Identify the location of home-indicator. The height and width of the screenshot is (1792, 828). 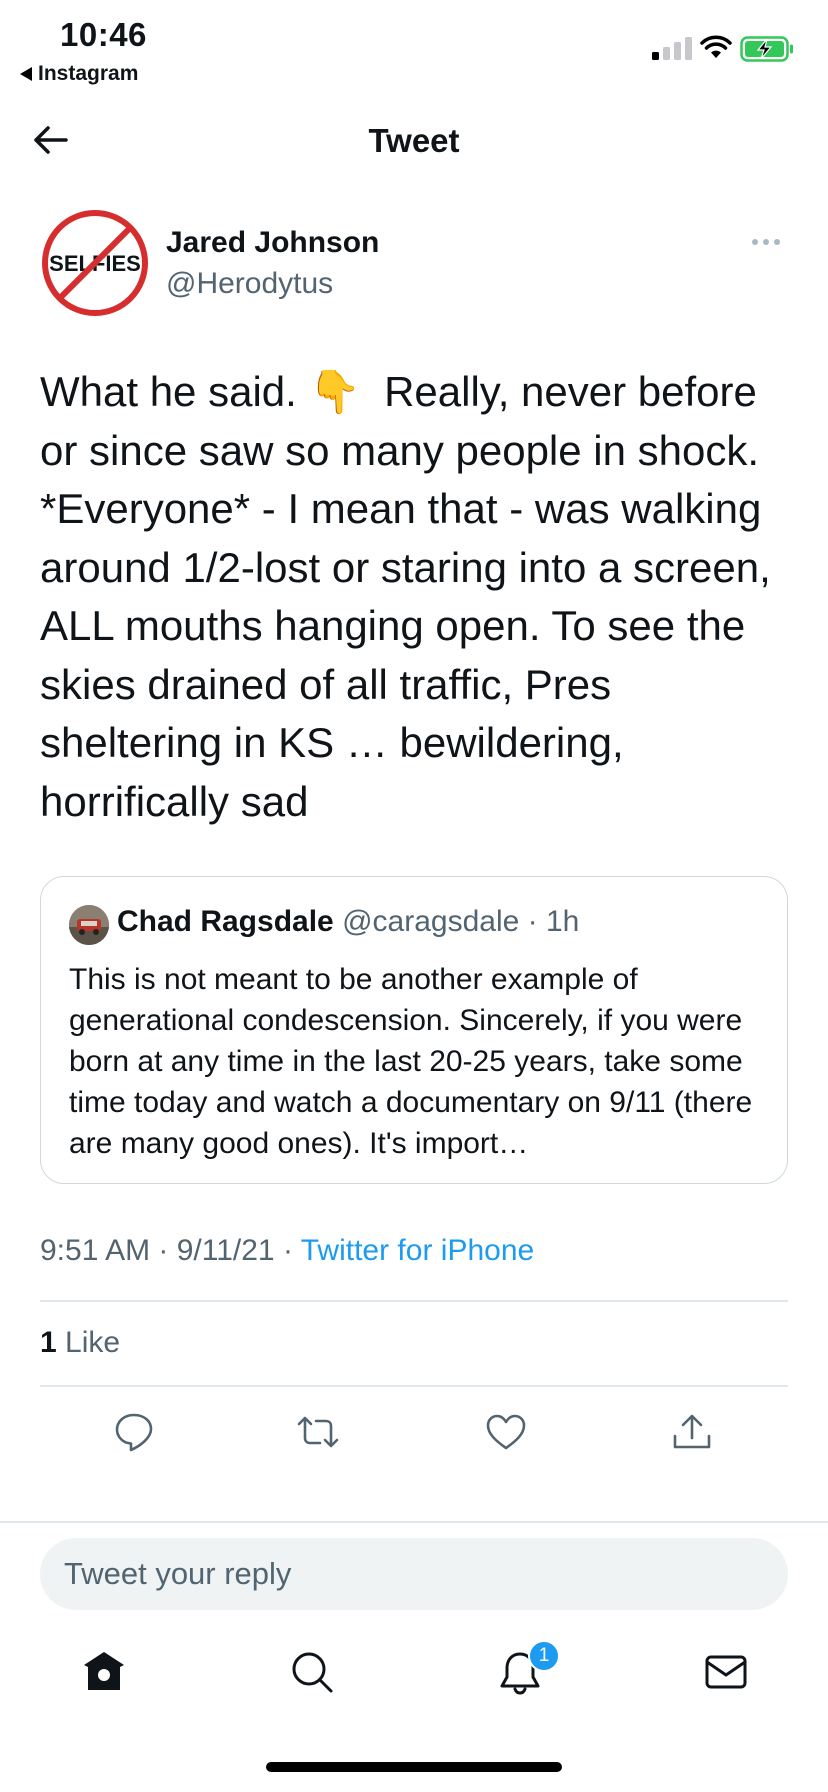
(414, 1767).